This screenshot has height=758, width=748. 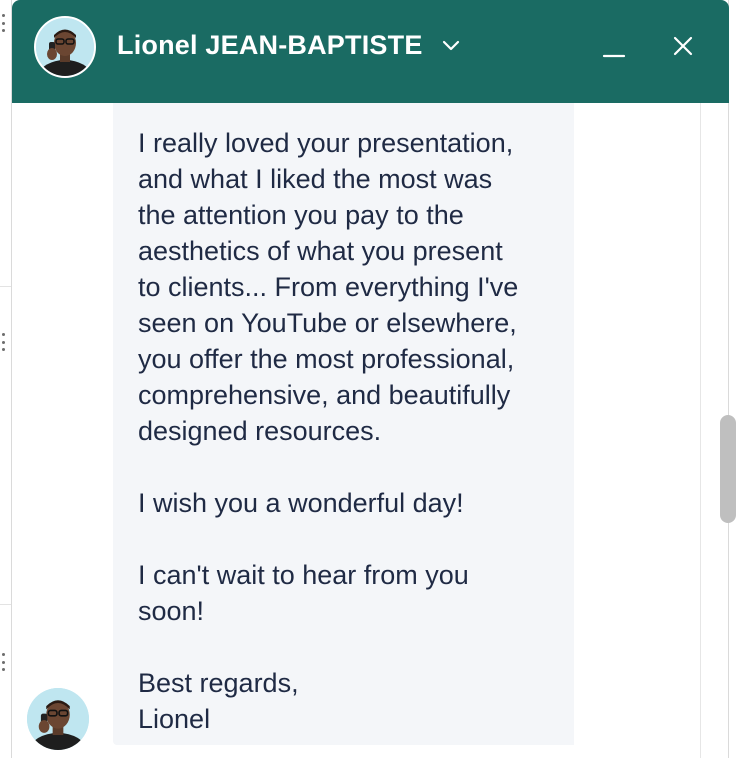 I want to click on avatar, so click(x=65, y=47).